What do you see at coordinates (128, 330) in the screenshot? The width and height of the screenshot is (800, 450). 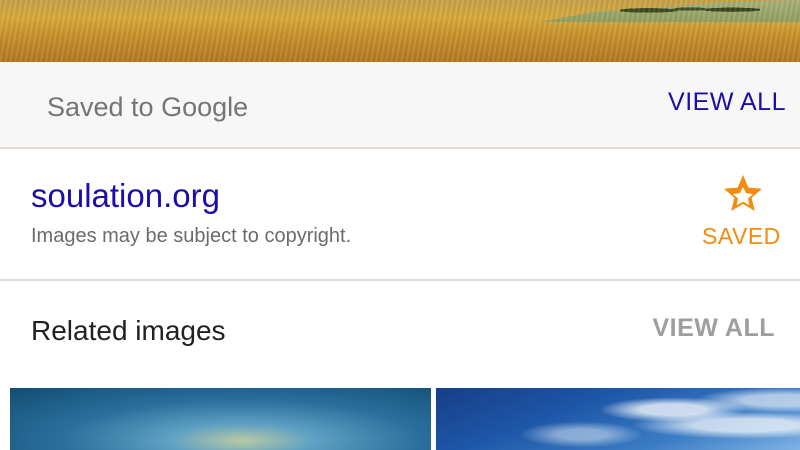 I see `related-images-title: Related images` at bounding box center [128, 330].